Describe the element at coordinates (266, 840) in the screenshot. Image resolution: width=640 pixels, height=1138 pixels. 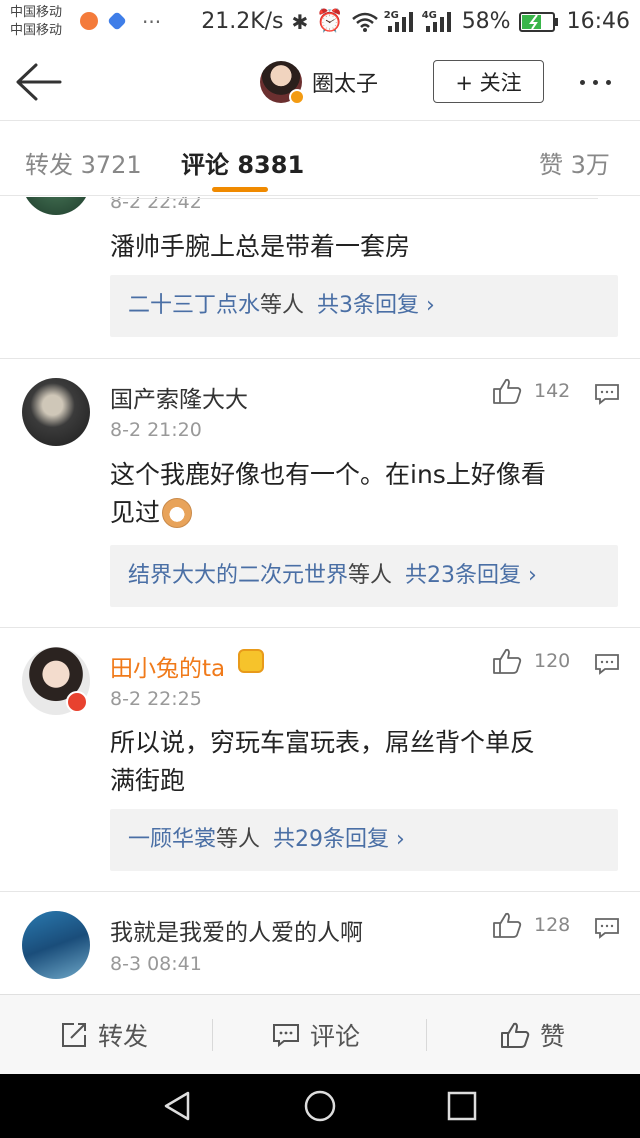
I see `reply-summary: 一顾华裳等人 共29条回复 ›` at that location.